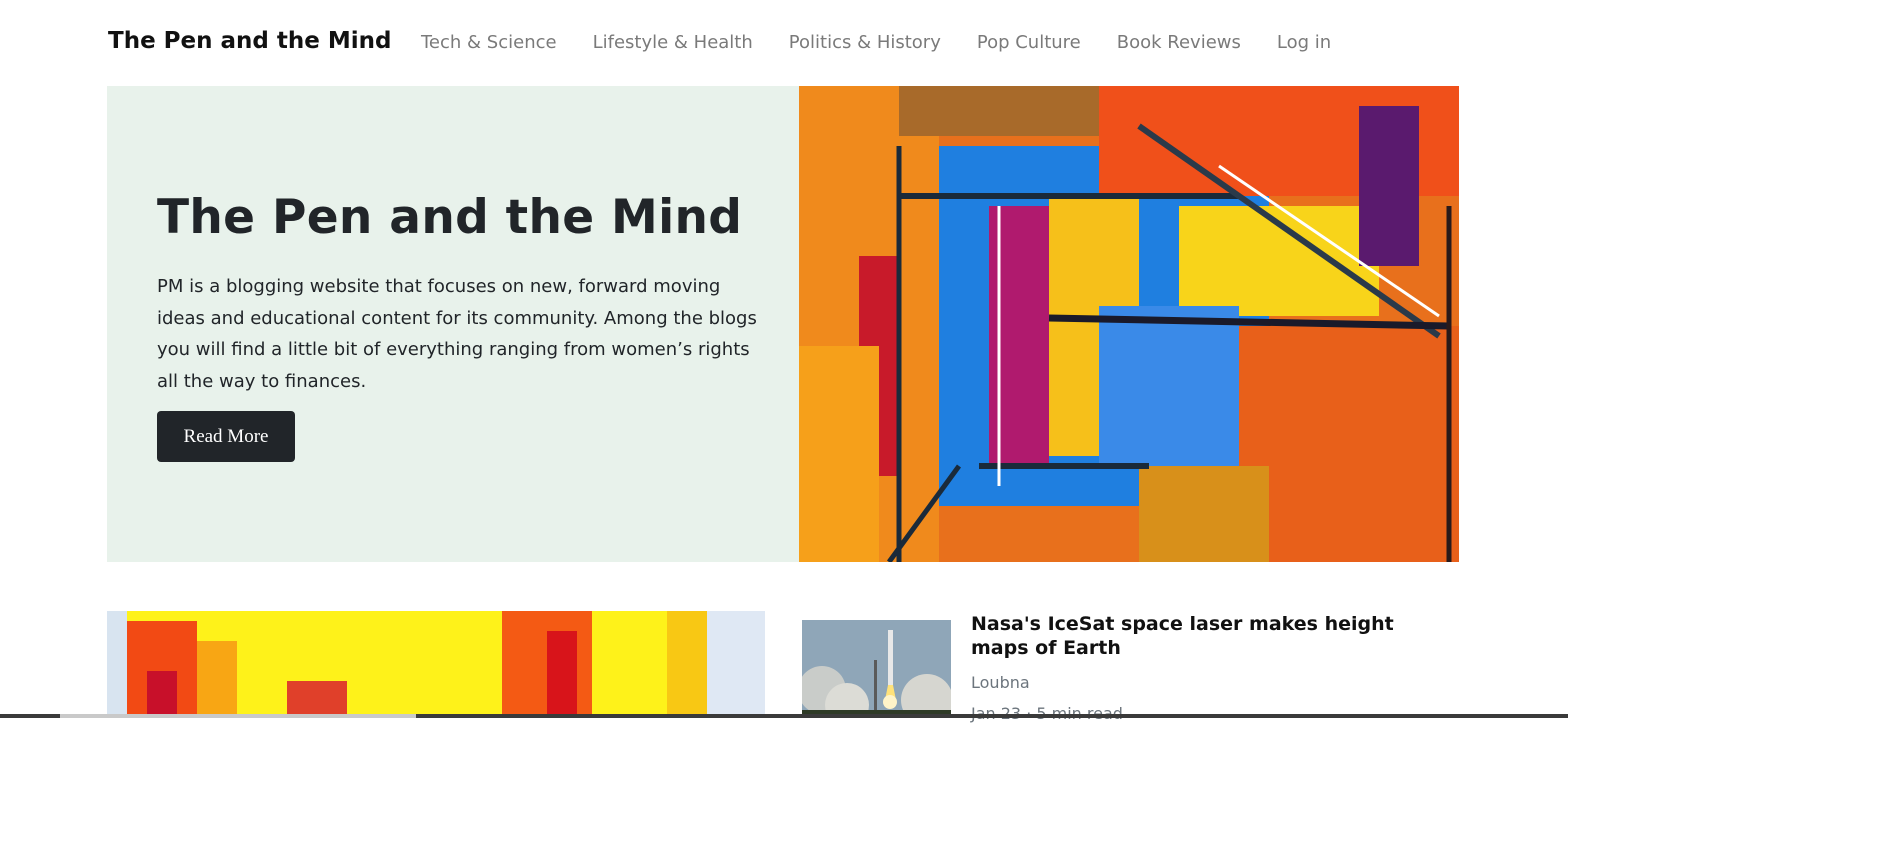 This screenshot has width=1896, height=868. I want to click on featured-post-image, so click(436, 664).